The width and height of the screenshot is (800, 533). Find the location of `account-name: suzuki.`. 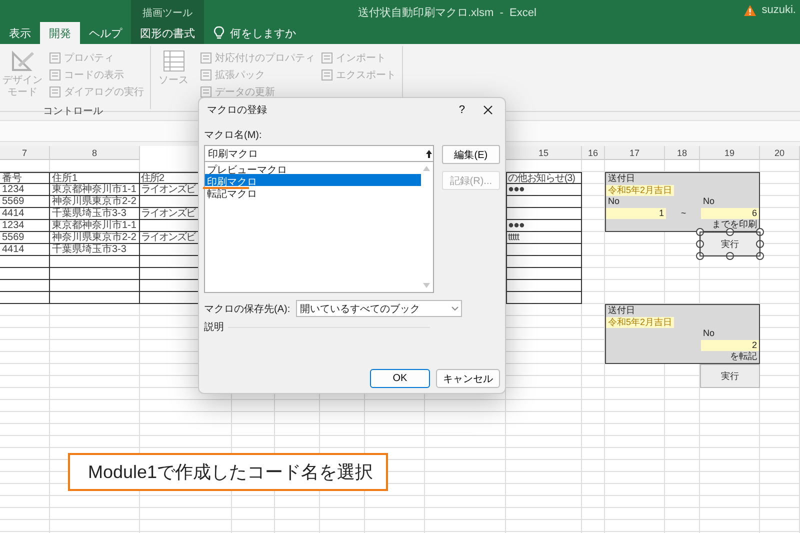

account-name: suzuki. is located at coordinates (779, 10).